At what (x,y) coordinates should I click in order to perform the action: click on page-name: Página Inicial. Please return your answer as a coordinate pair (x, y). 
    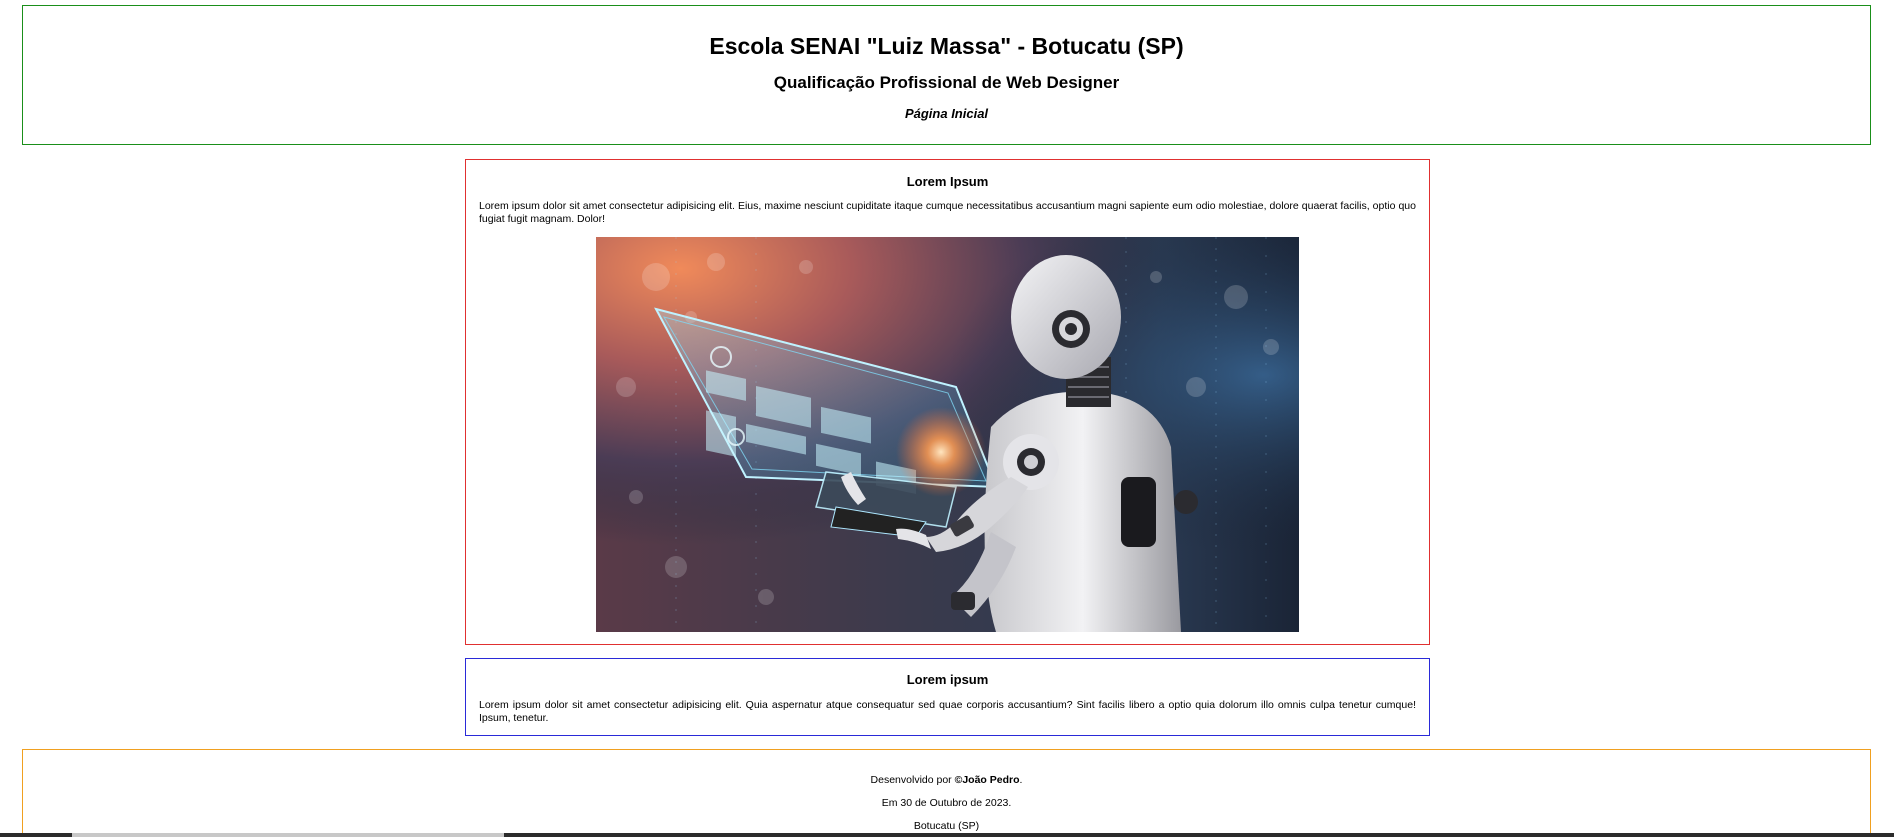
    Looking at the image, I should click on (946, 113).